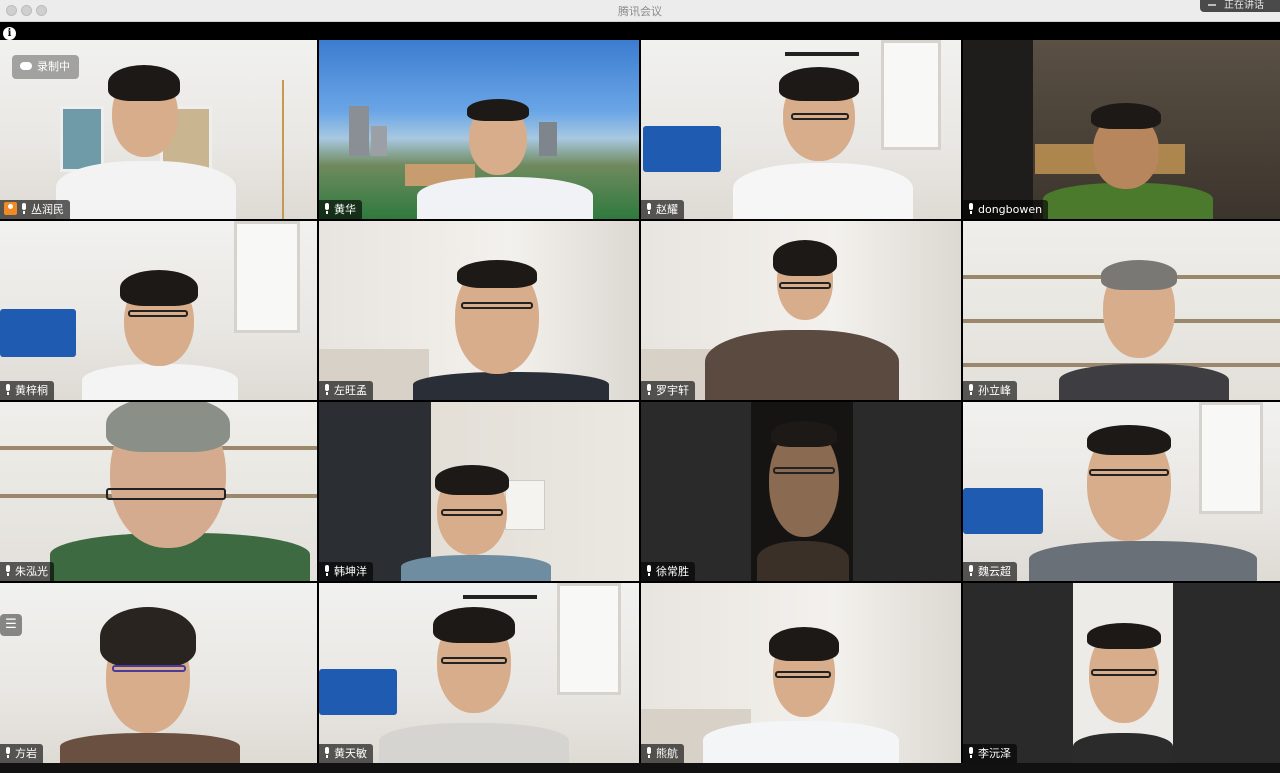  What do you see at coordinates (350, 571) in the screenshot?
I see `participant-name: 韩坤洋` at bounding box center [350, 571].